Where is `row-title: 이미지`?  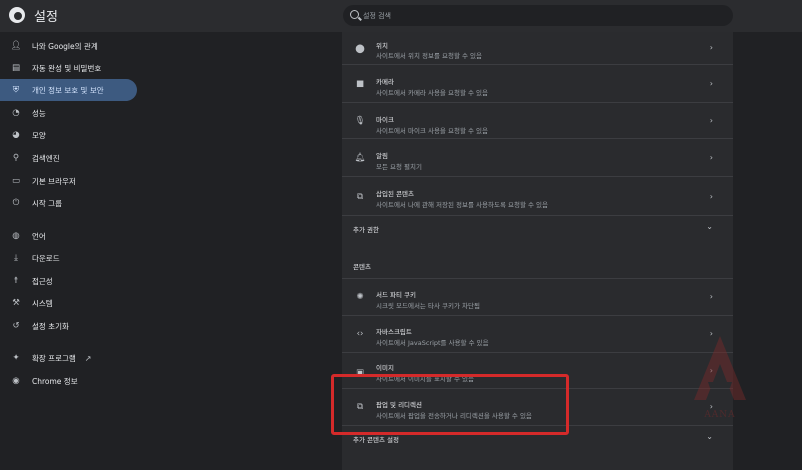
row-title: 이미지 is located at coordinates (385, 368).